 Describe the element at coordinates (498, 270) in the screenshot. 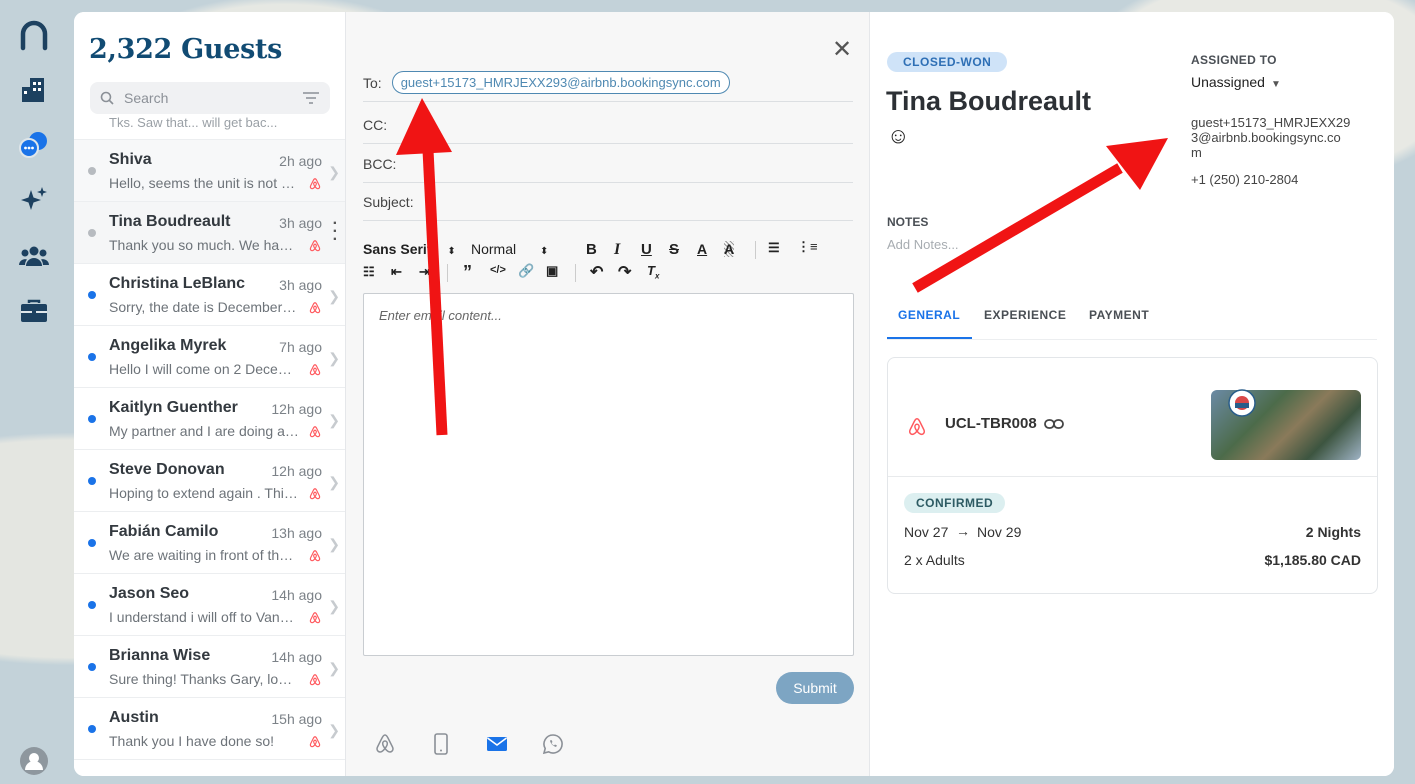

I see `code-icon: </>` at that location.